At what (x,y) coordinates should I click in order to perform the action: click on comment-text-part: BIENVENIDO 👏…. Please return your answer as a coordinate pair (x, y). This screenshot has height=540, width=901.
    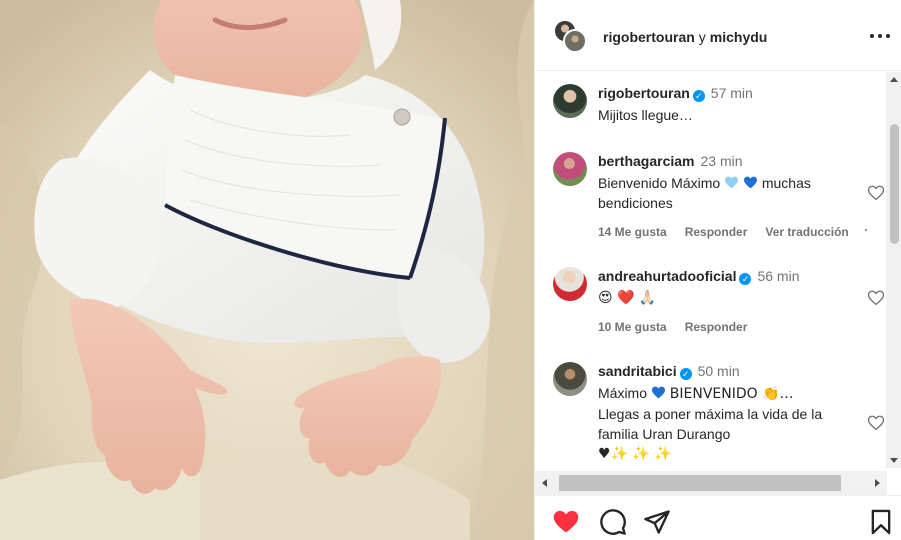
    Looking at the image, I should click on (731, 394).